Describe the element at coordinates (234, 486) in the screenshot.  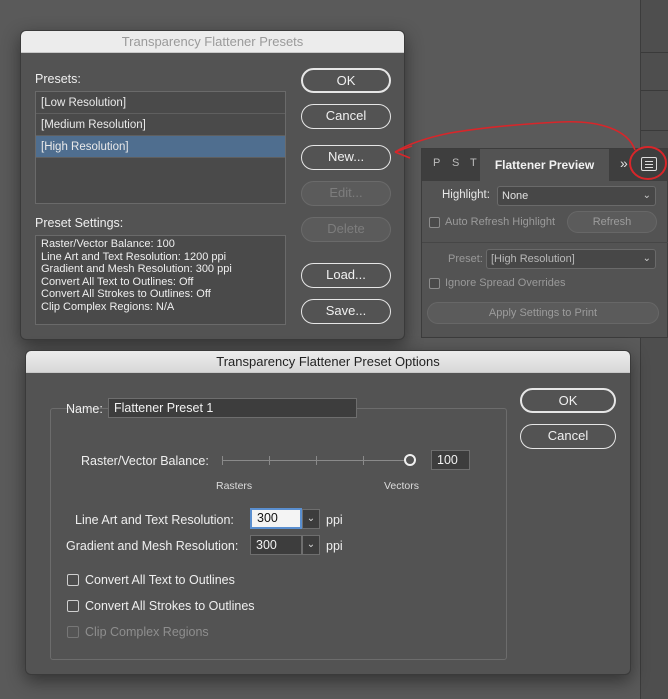
I see `rasters-label: Rasters` at that location.